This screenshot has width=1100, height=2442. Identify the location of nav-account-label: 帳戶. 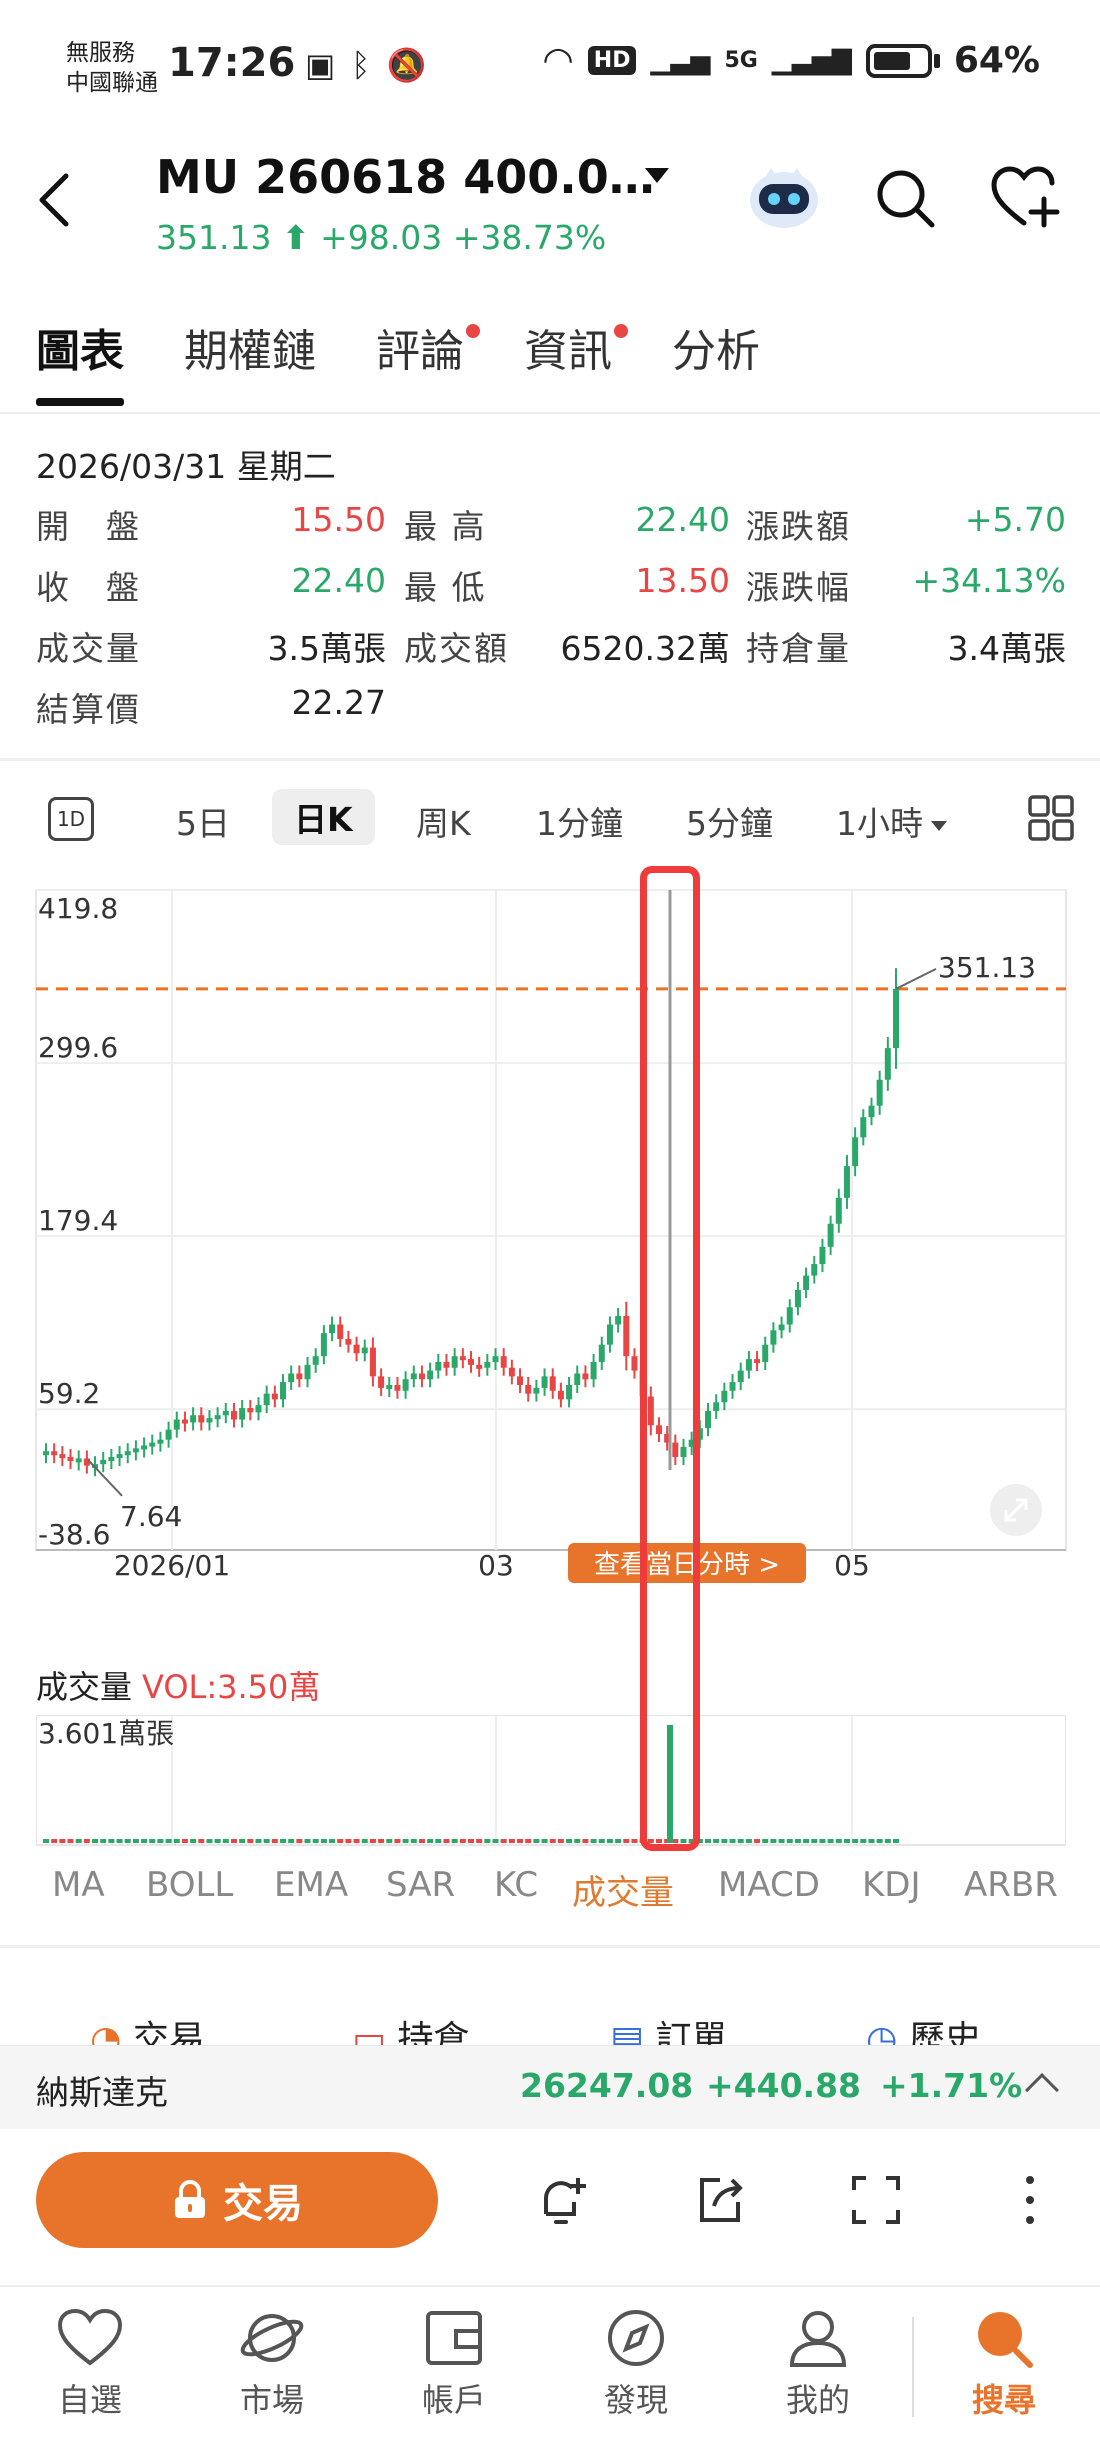
(453, 2400).